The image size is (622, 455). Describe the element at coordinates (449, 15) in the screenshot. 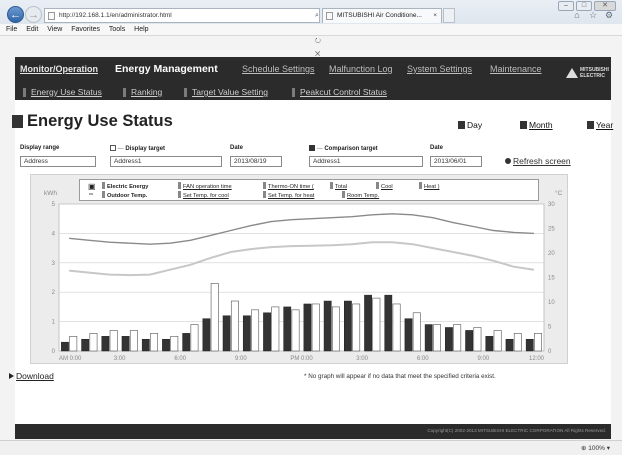

I see `new-tab-button` at that location.